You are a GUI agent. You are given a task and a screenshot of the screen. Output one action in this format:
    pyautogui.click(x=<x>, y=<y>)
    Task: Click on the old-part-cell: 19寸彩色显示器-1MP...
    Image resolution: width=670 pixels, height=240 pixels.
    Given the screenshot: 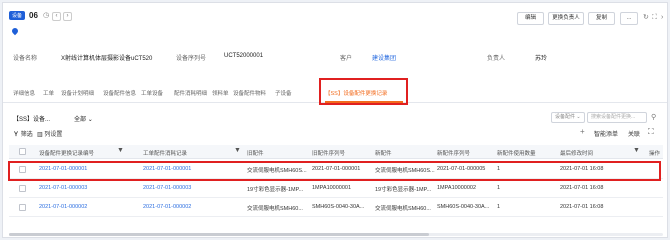 What is the action you would take?
    pyautogui.click(x=275, y=190)
    